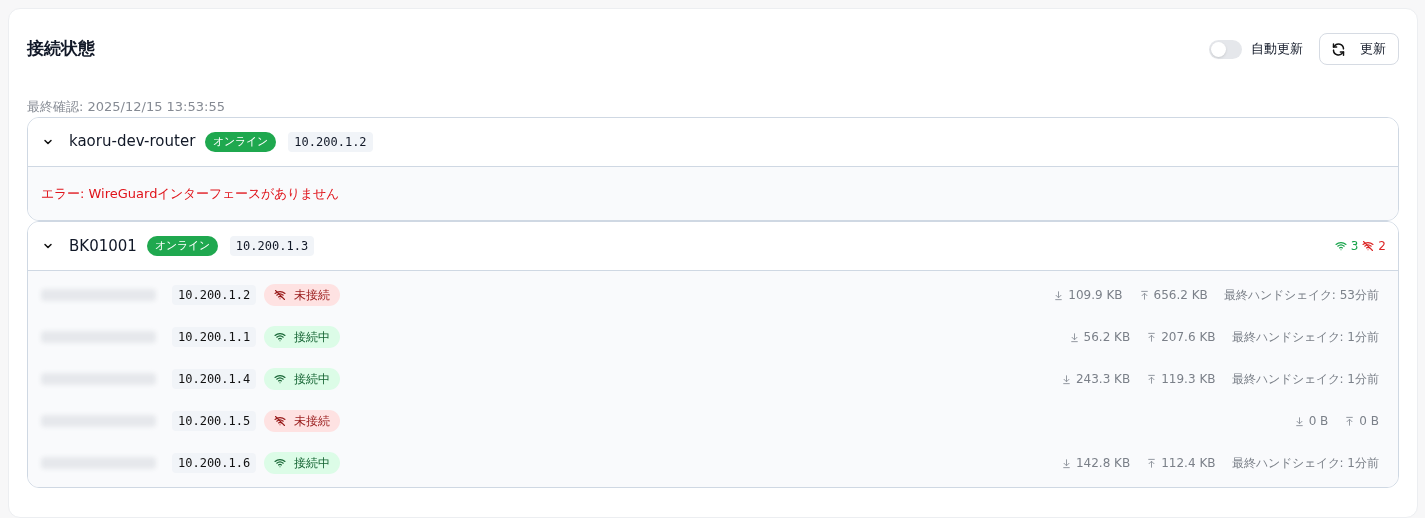 This screenshot has height=518, width=1425. I want to click on router-name: BK01001, so click(103, 246).